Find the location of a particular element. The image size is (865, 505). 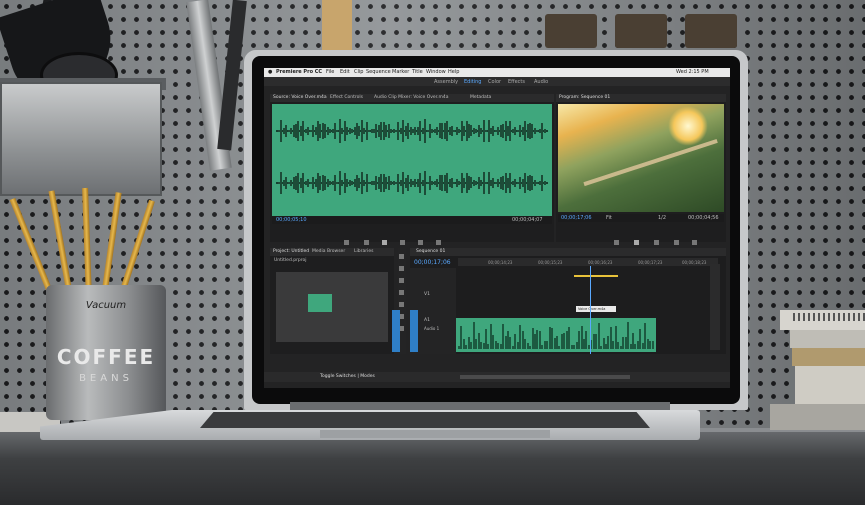

project-file-name: Untitled.prproj is located at coordinates (290, 260).